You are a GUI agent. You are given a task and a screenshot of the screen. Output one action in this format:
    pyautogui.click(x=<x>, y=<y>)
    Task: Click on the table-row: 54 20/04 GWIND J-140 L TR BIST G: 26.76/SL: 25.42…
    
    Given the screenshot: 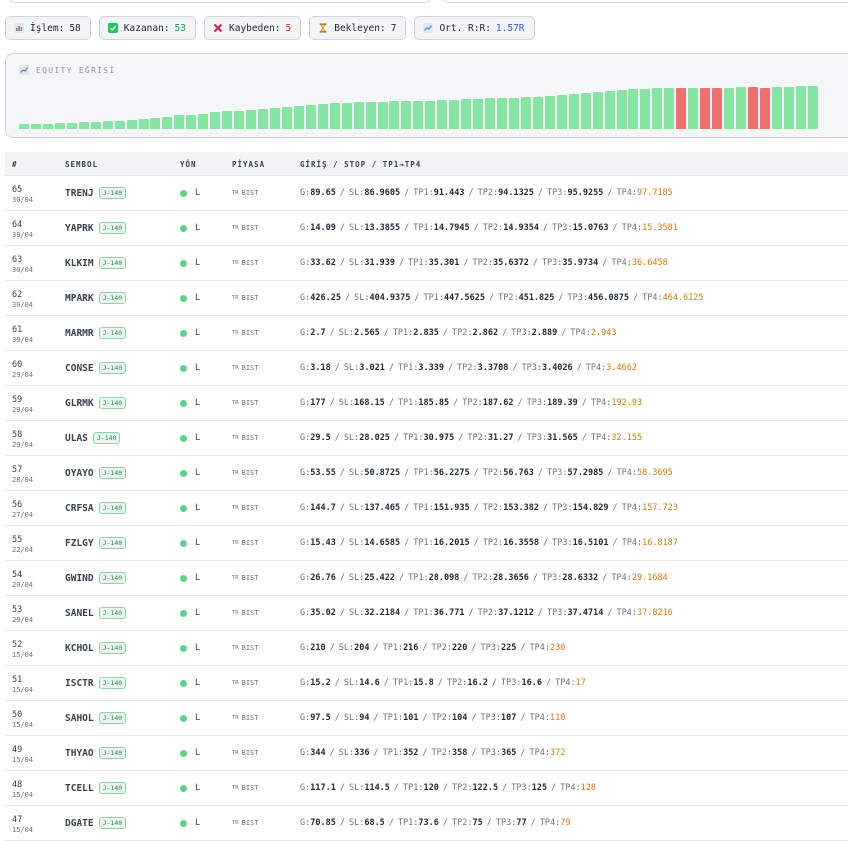 What is the action you would take?
    pyautogui.click(x=426, y=578)
    